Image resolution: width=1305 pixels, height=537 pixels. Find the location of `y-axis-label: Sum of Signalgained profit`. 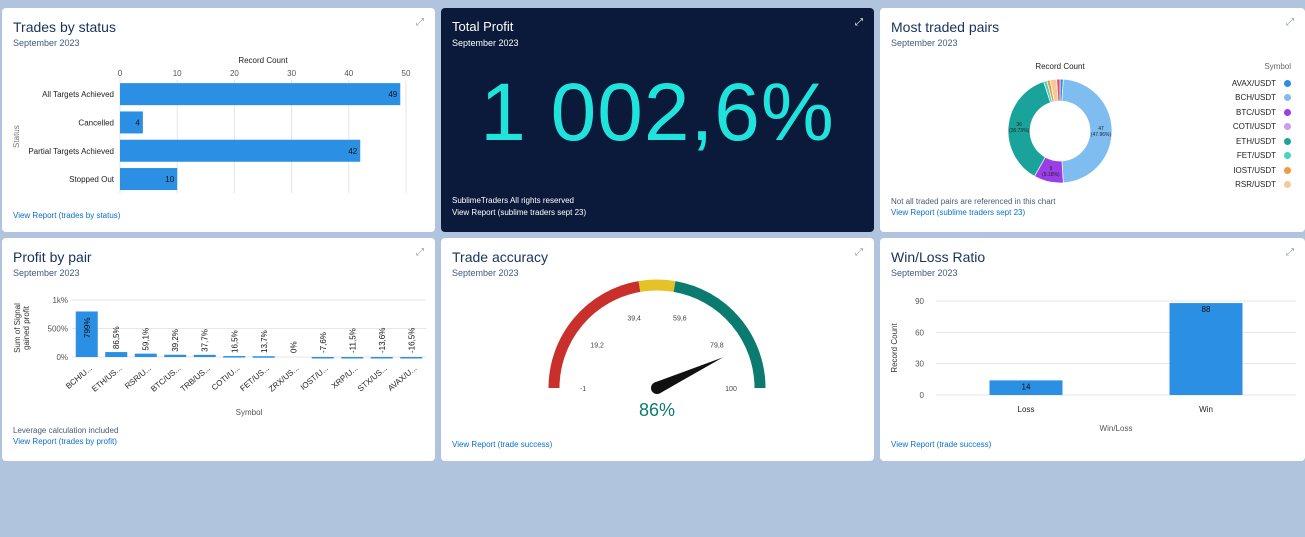

y-axis-label: Sum of Signalgained profit is located at coordinates (22, 328).